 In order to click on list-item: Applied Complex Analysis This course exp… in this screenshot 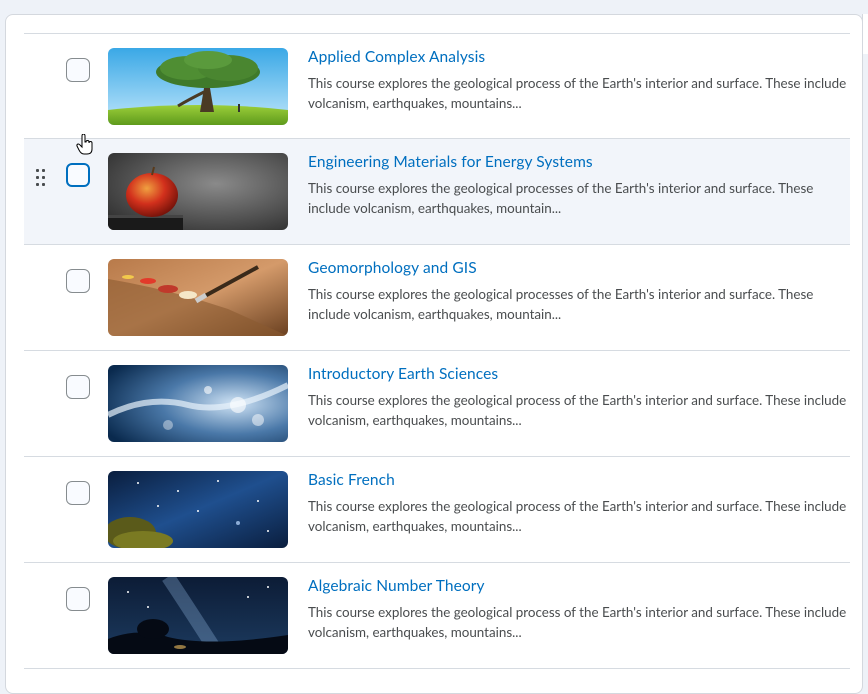, I will do `click(437, 86)`.